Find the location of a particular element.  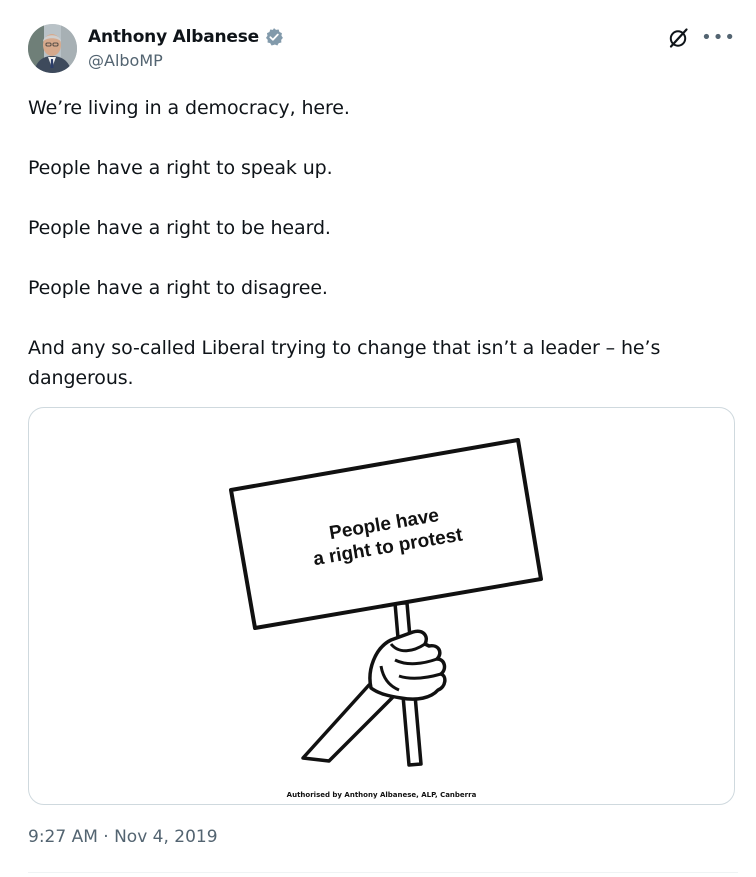

author-names: Anthony Albanese @AlboMP is located at coordinates (186, 47).